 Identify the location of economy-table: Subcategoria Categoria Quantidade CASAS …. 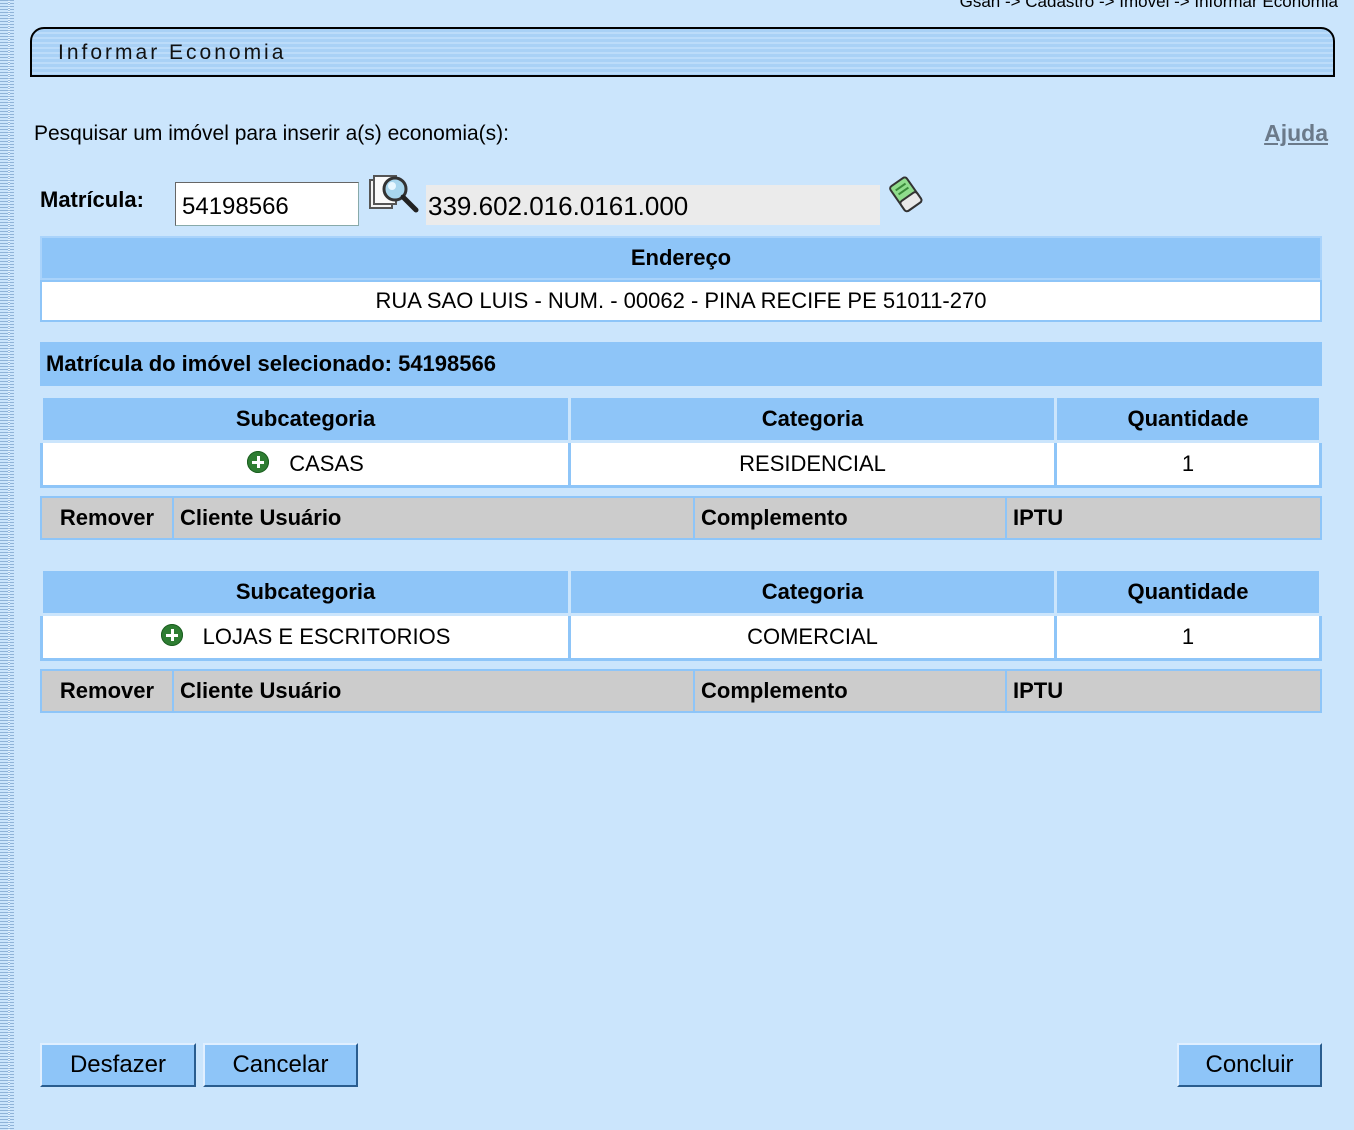
(681, 441).